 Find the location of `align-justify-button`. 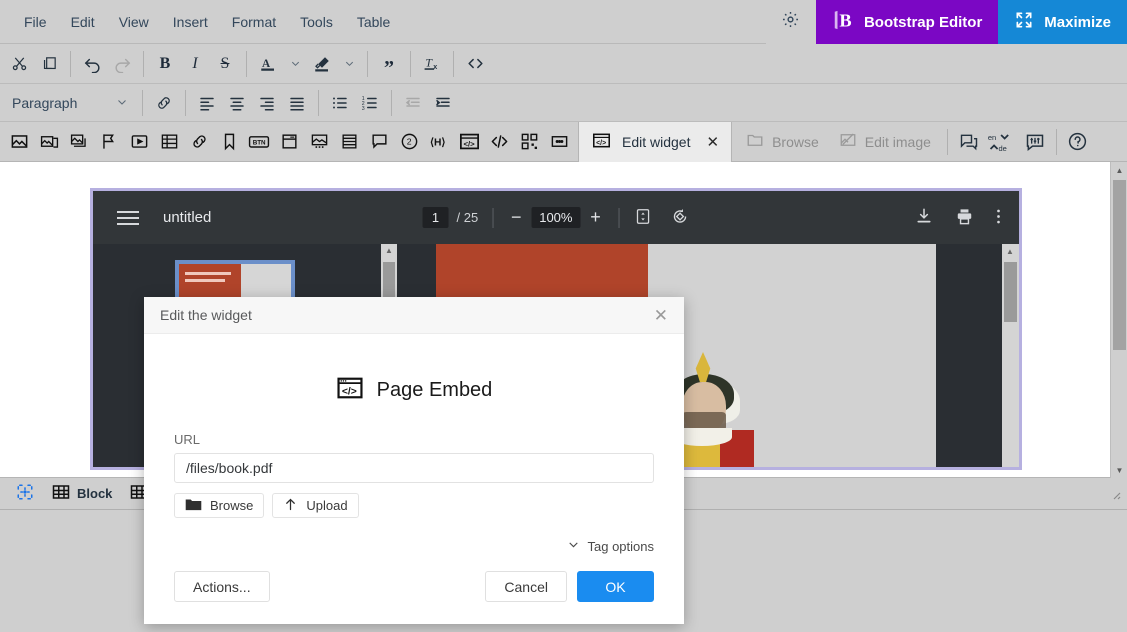

align-justify-button is located at coordinates (297, 103).